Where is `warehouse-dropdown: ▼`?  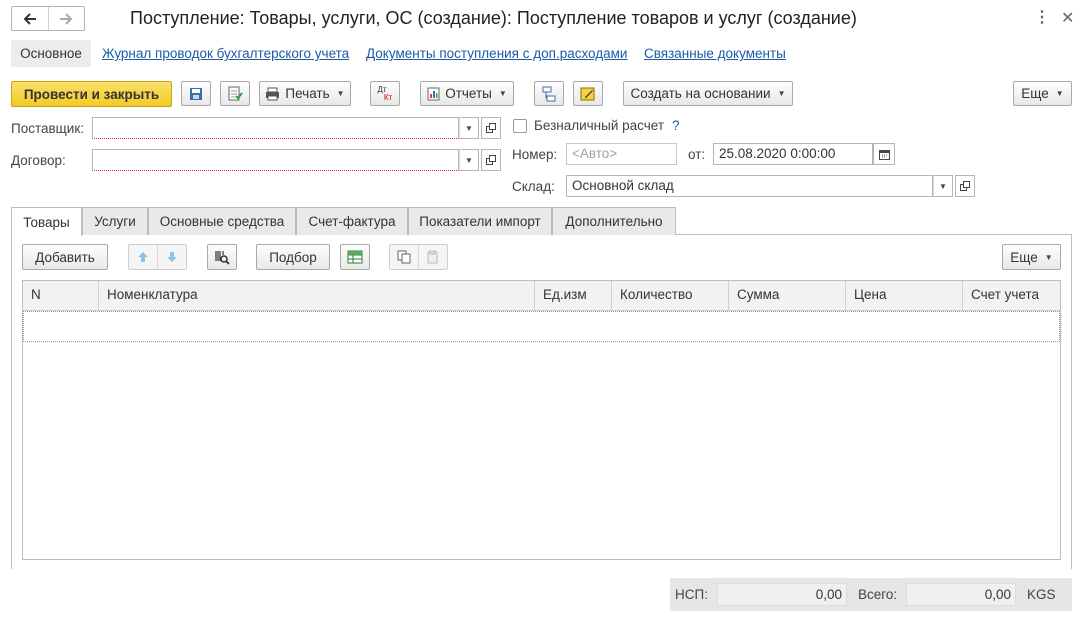
warehouse-dropdown: ▼ is located at coordinates (943, 186).